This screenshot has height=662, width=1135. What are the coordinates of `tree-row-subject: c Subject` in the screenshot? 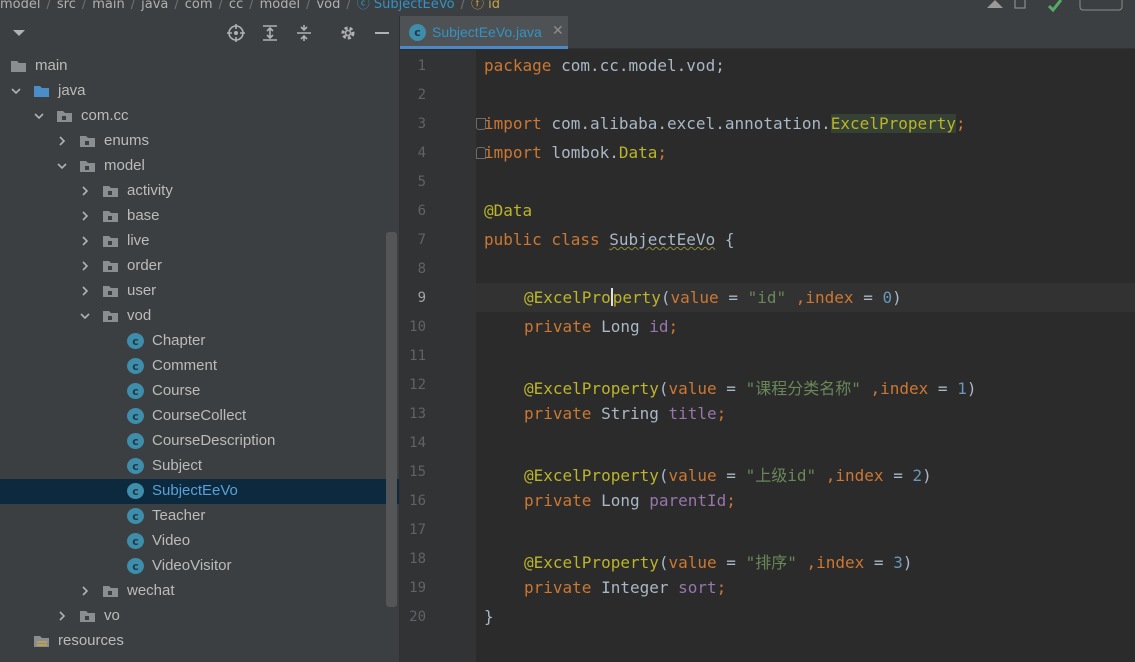 It's located at (199, 466).